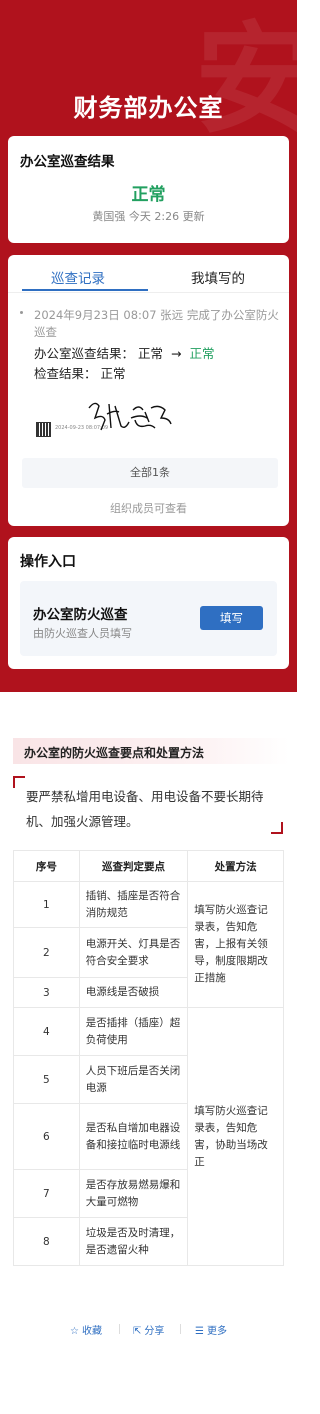  I want to click on col-header-point: 巡查判定要点, so click(133, 866).